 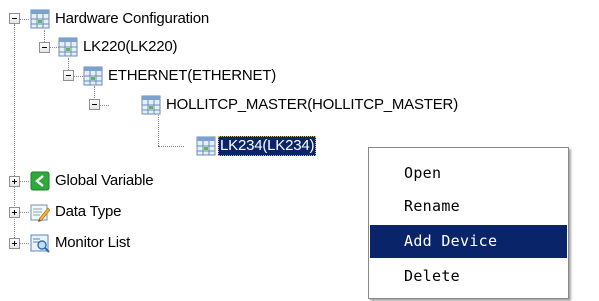 I want to click on monitor-list-icon, so click(x=40, y=243).